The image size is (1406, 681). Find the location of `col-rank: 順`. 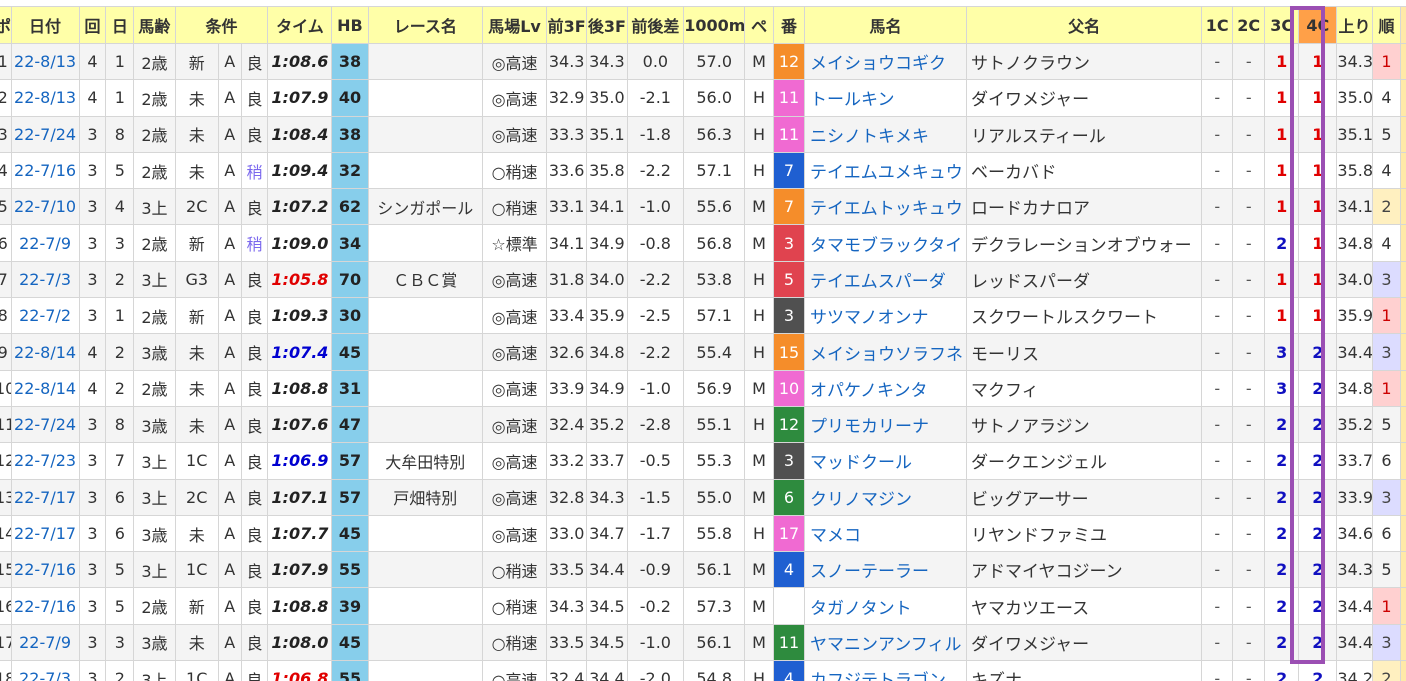

col-rank: 順 is located at coordinates (1386, 25).